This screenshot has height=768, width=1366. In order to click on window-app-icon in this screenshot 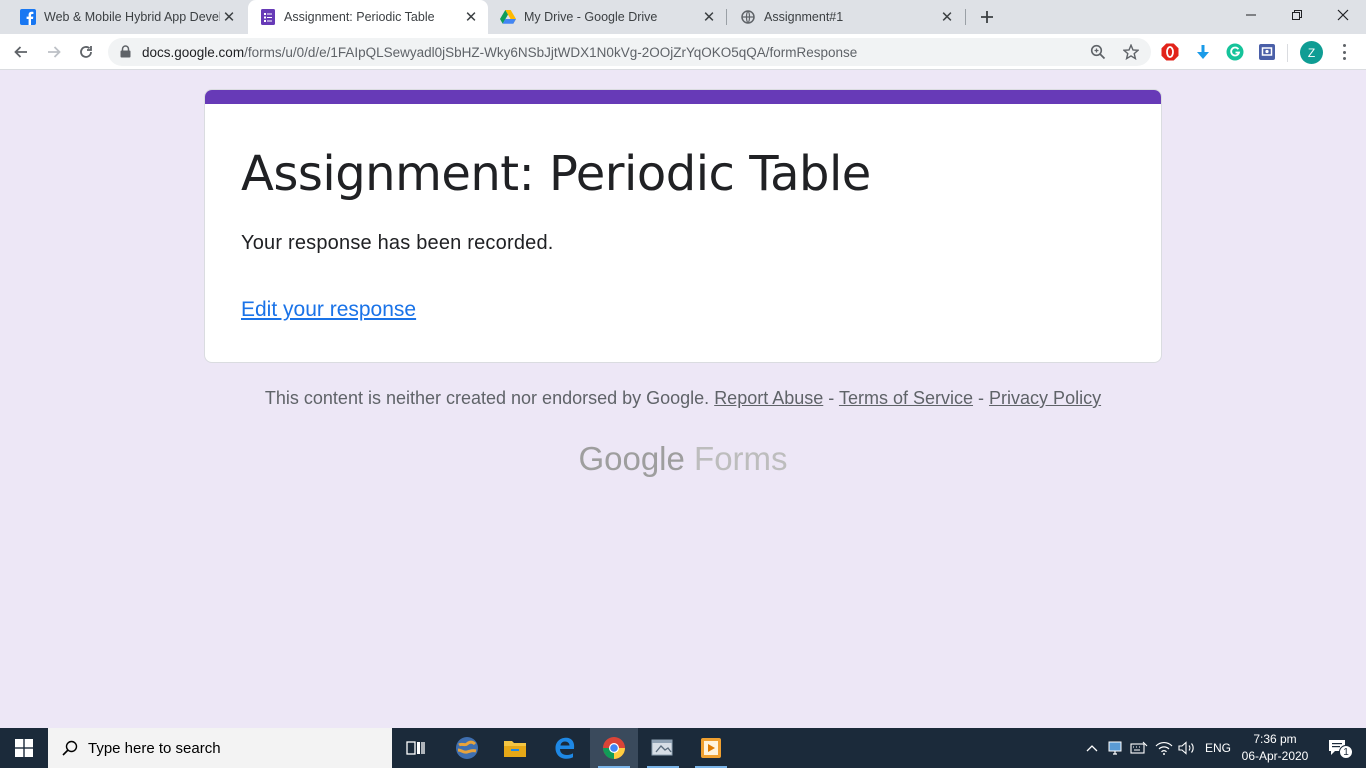, I will do `click(662, 747)`.